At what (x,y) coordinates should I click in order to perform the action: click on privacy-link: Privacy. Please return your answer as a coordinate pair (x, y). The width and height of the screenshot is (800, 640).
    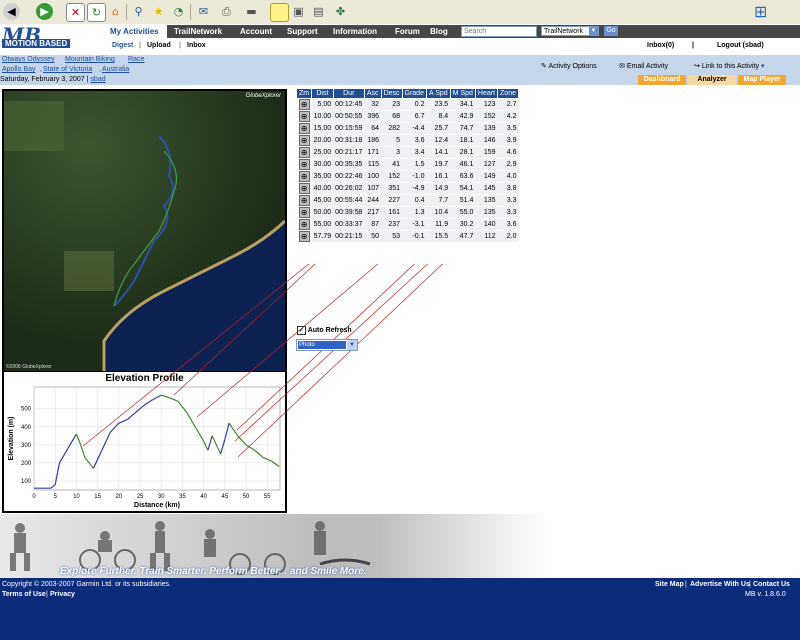
    Looking at the image, I should click on (62, 594).